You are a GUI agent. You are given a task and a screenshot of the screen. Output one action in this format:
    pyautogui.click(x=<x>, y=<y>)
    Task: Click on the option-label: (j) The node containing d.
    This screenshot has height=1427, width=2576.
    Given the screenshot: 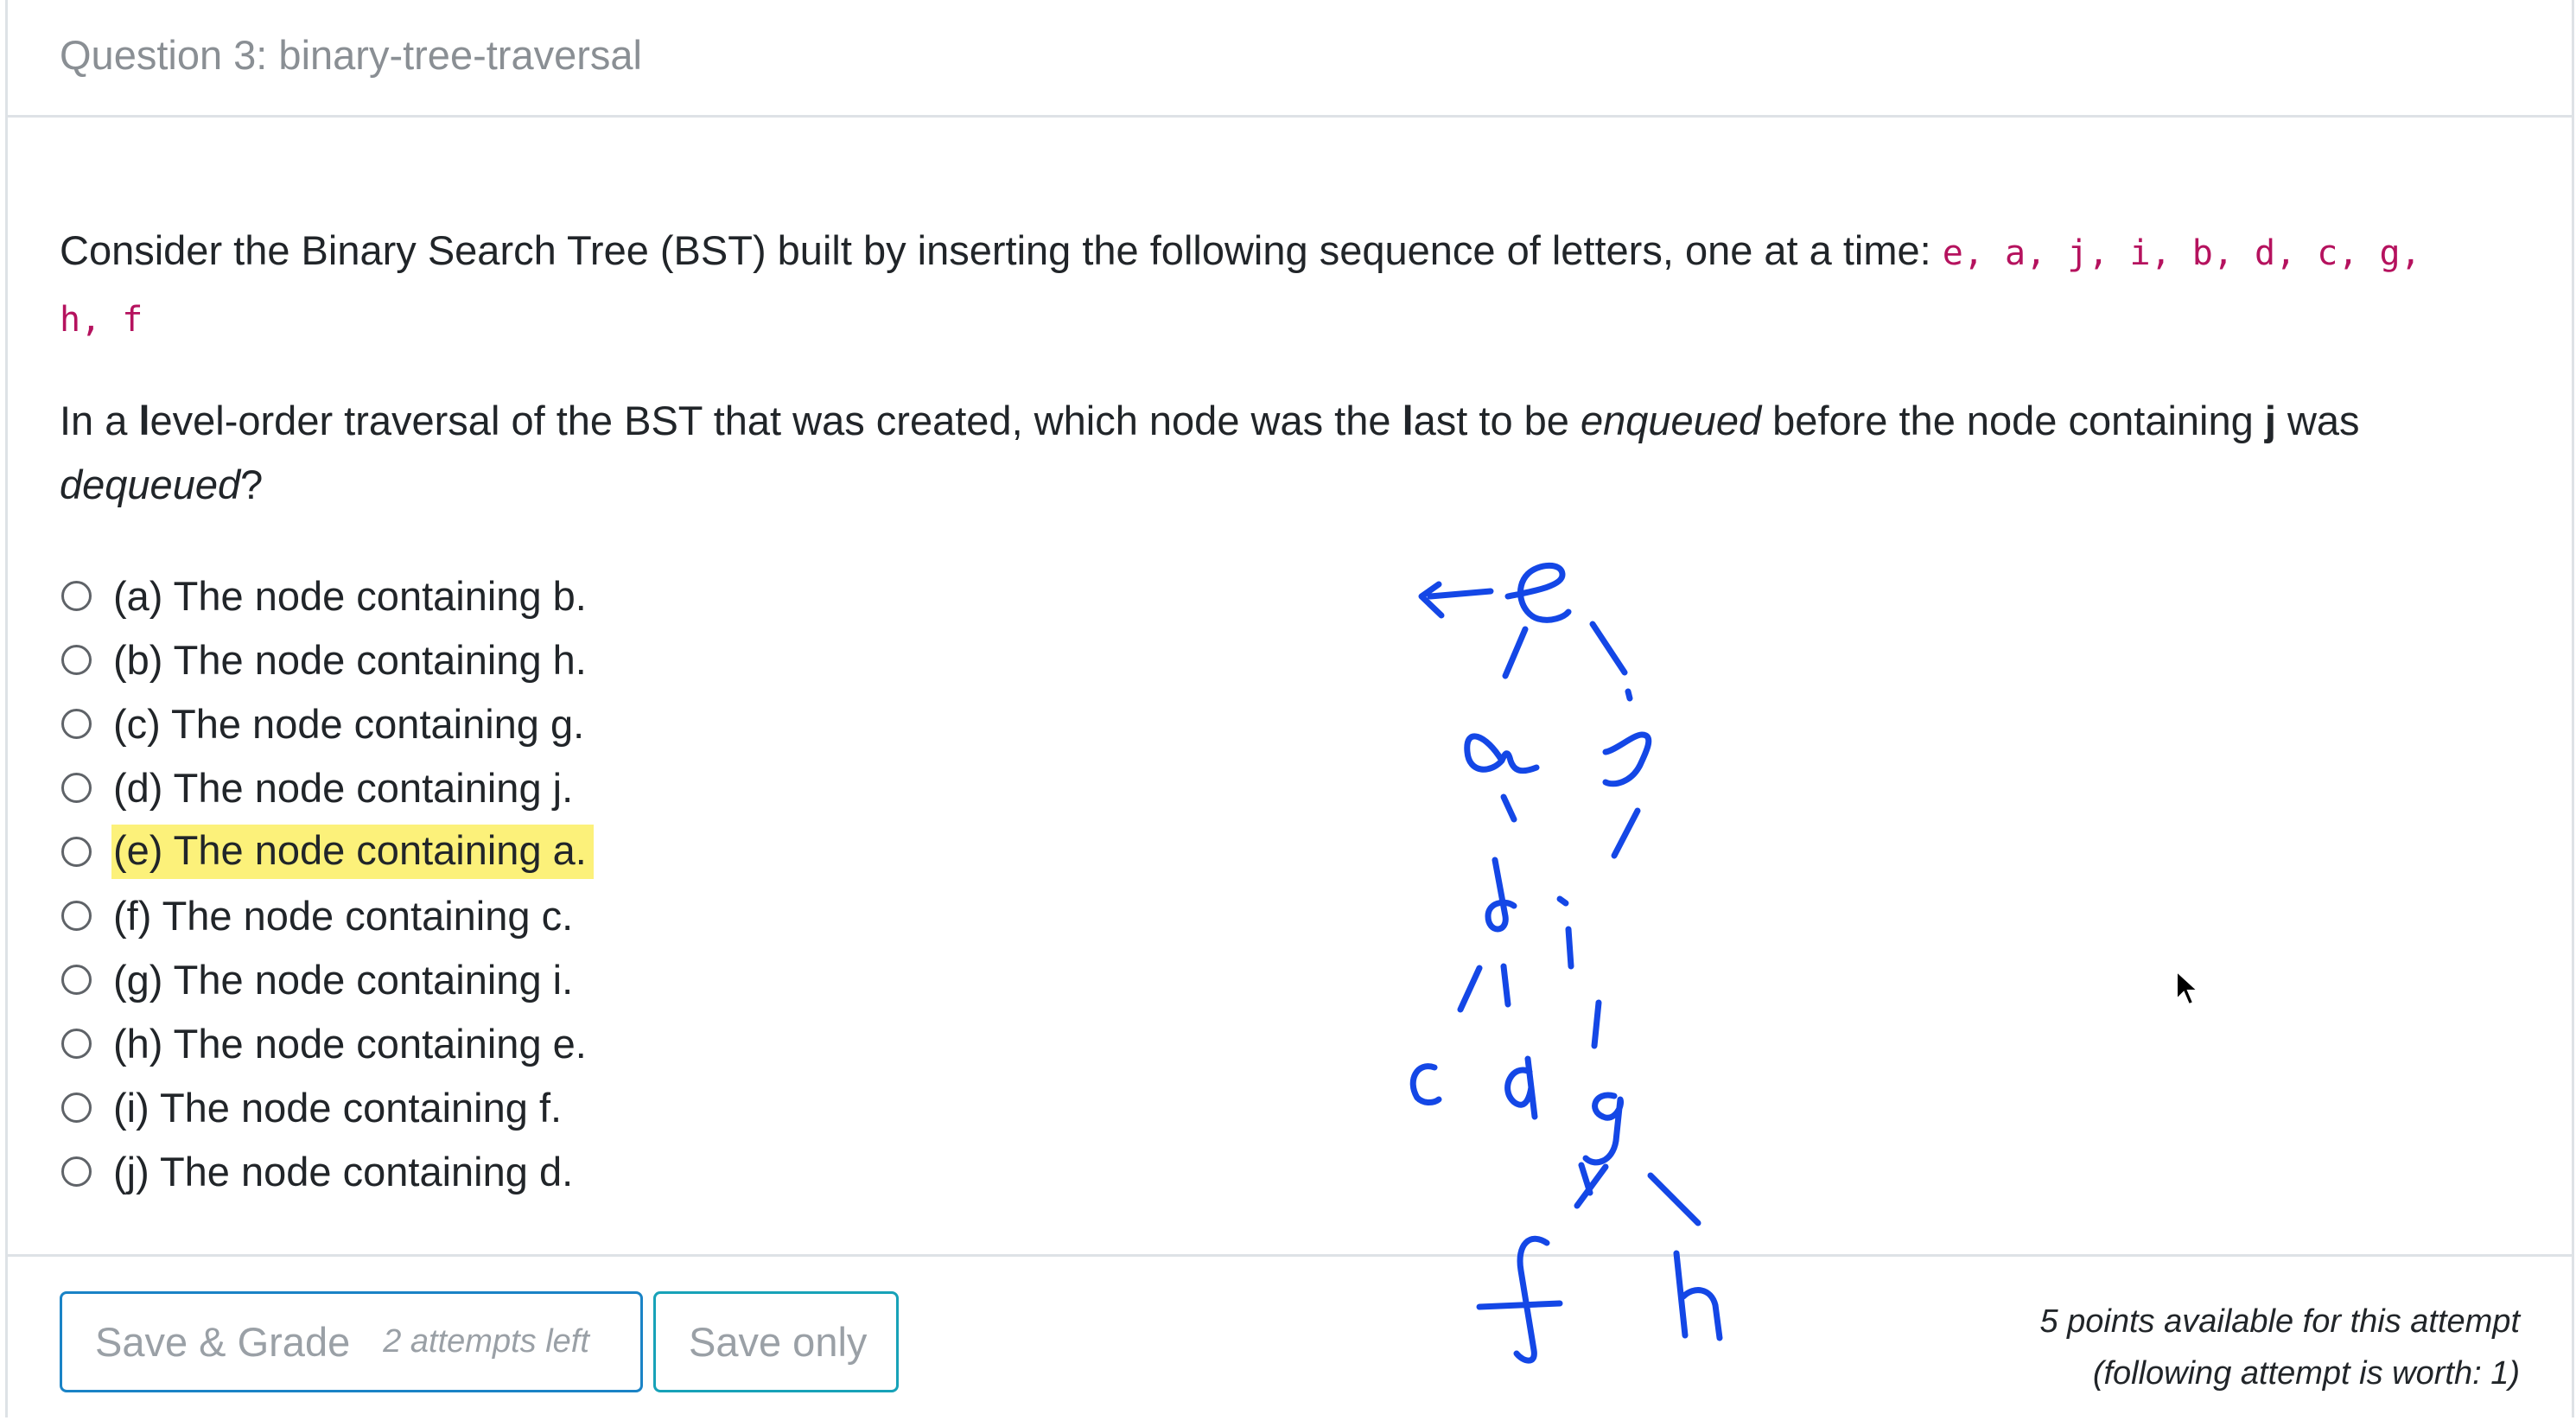 What is the action you would take?
    pyautogui.click(x=344, y=1171)
    